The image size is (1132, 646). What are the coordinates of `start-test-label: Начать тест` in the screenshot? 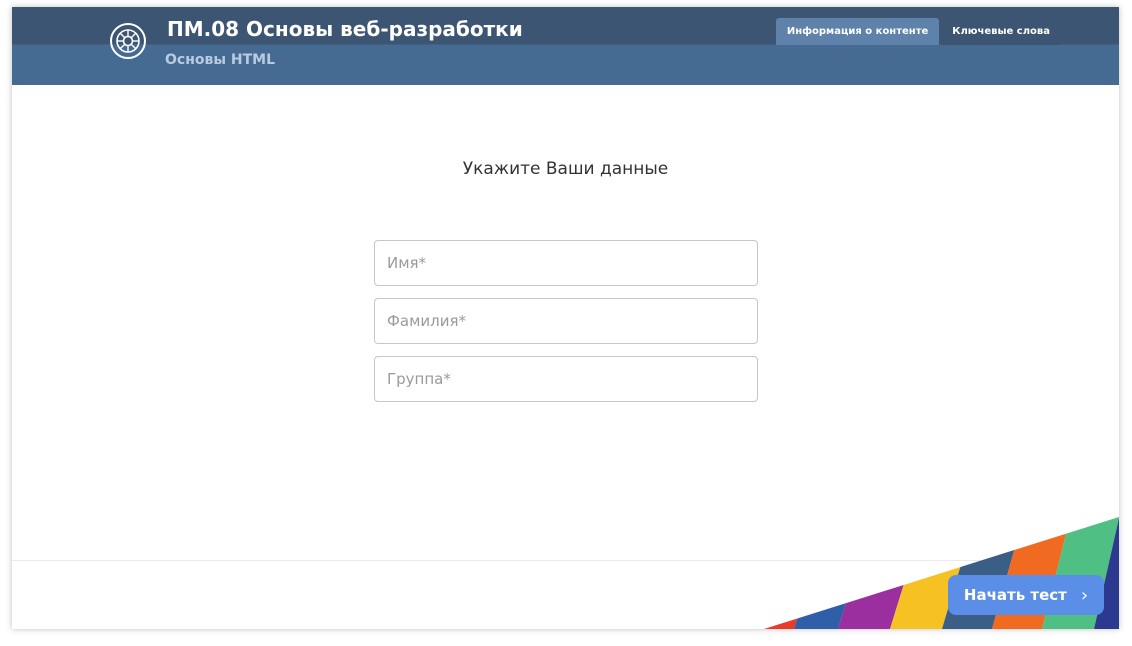 It's located at (1015, 595).